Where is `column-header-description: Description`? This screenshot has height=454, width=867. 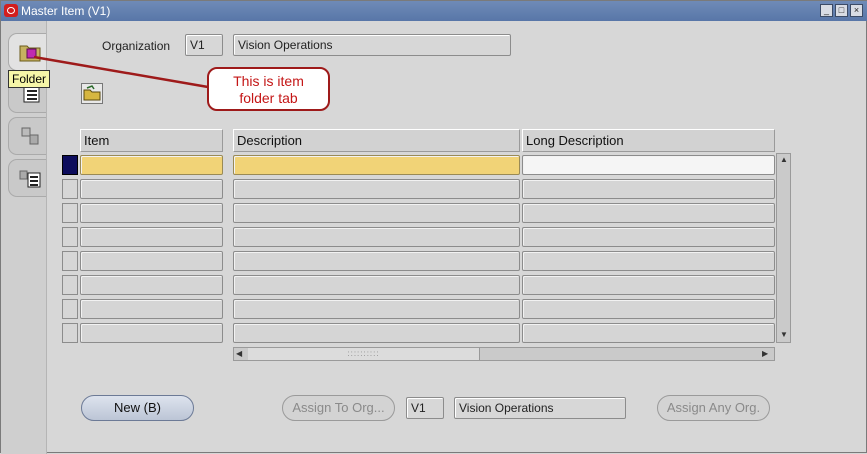 column-header-description: Description is located at coordinates (376, 140).